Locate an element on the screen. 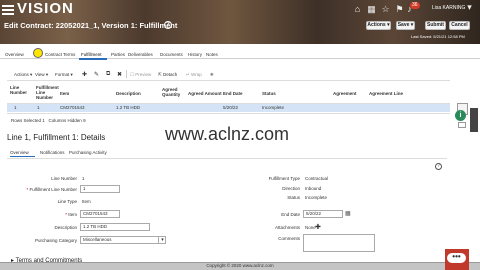 The width and height of the screenshot is (480, 270). status-value: Incomplete is located at coordinates (316, 197).